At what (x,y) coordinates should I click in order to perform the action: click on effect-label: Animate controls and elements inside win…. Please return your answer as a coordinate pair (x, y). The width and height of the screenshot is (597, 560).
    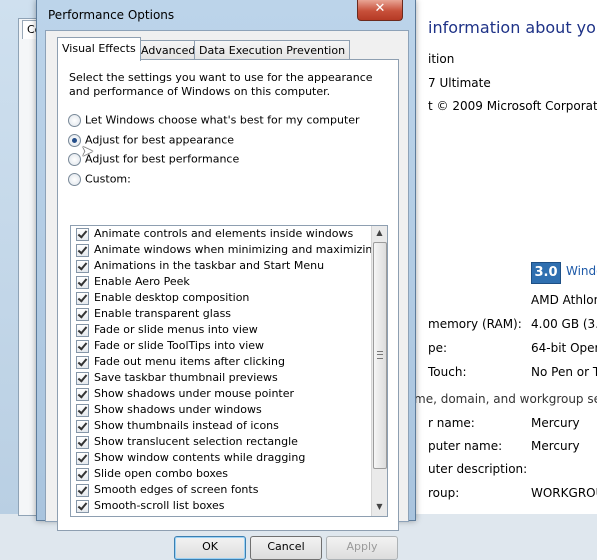
    Looking at the image, I should click on (224, 233).